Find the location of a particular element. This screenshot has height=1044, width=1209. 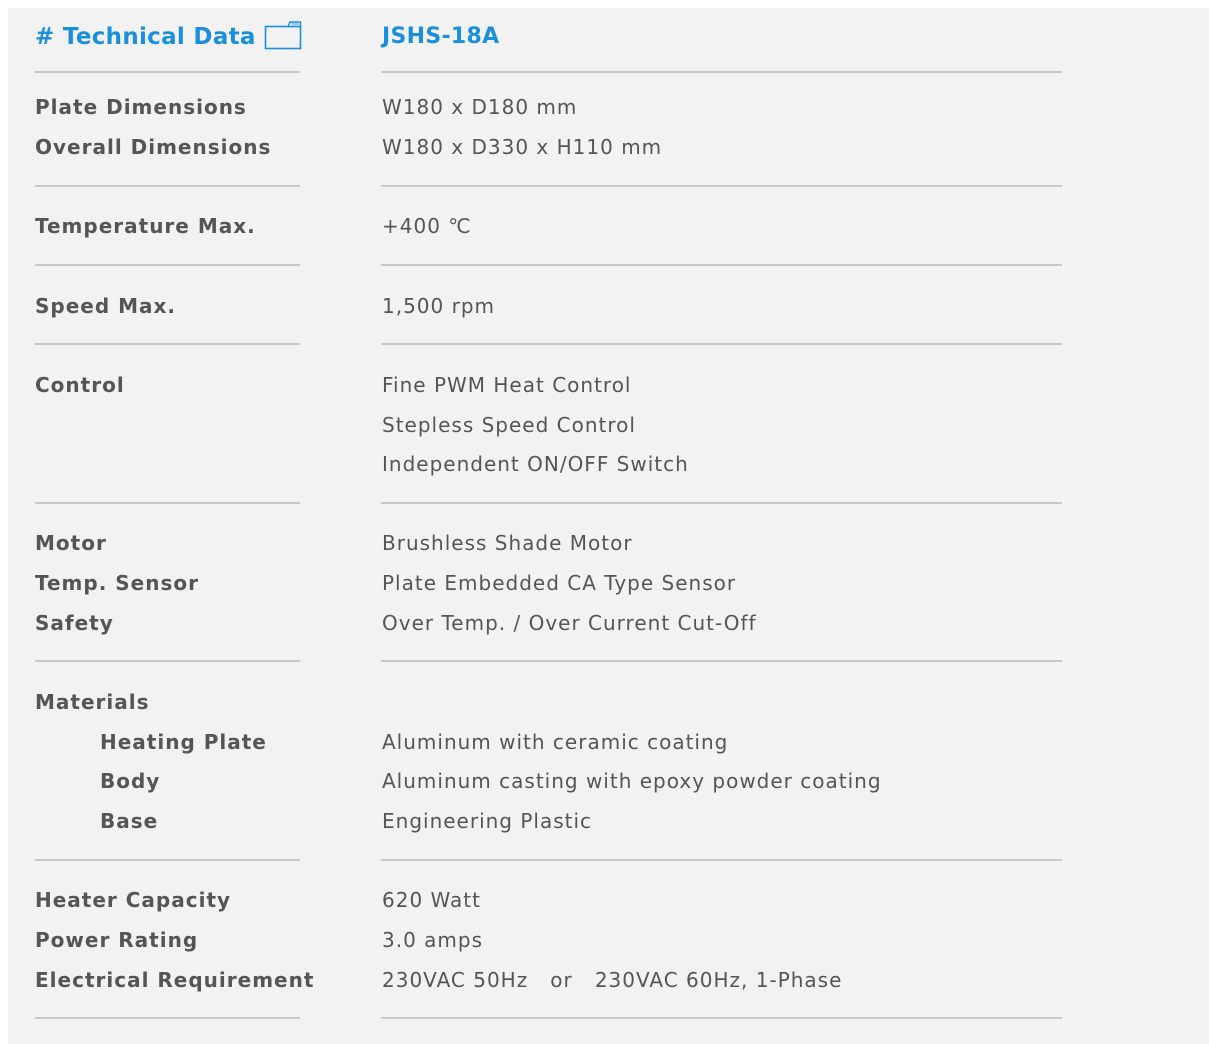

overall-dimensions-label: Overall Dimensions is located at coordinates (153, 147).